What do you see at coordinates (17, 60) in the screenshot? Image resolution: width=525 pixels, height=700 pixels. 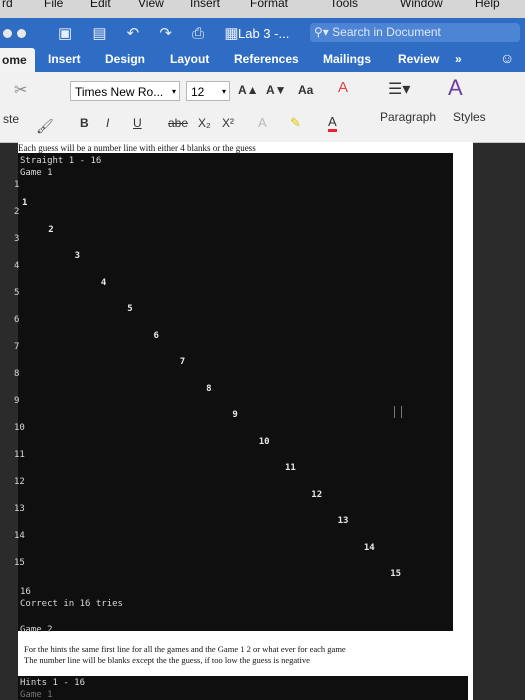 I see `tab-home: ome` at bounding box center [17, 60].